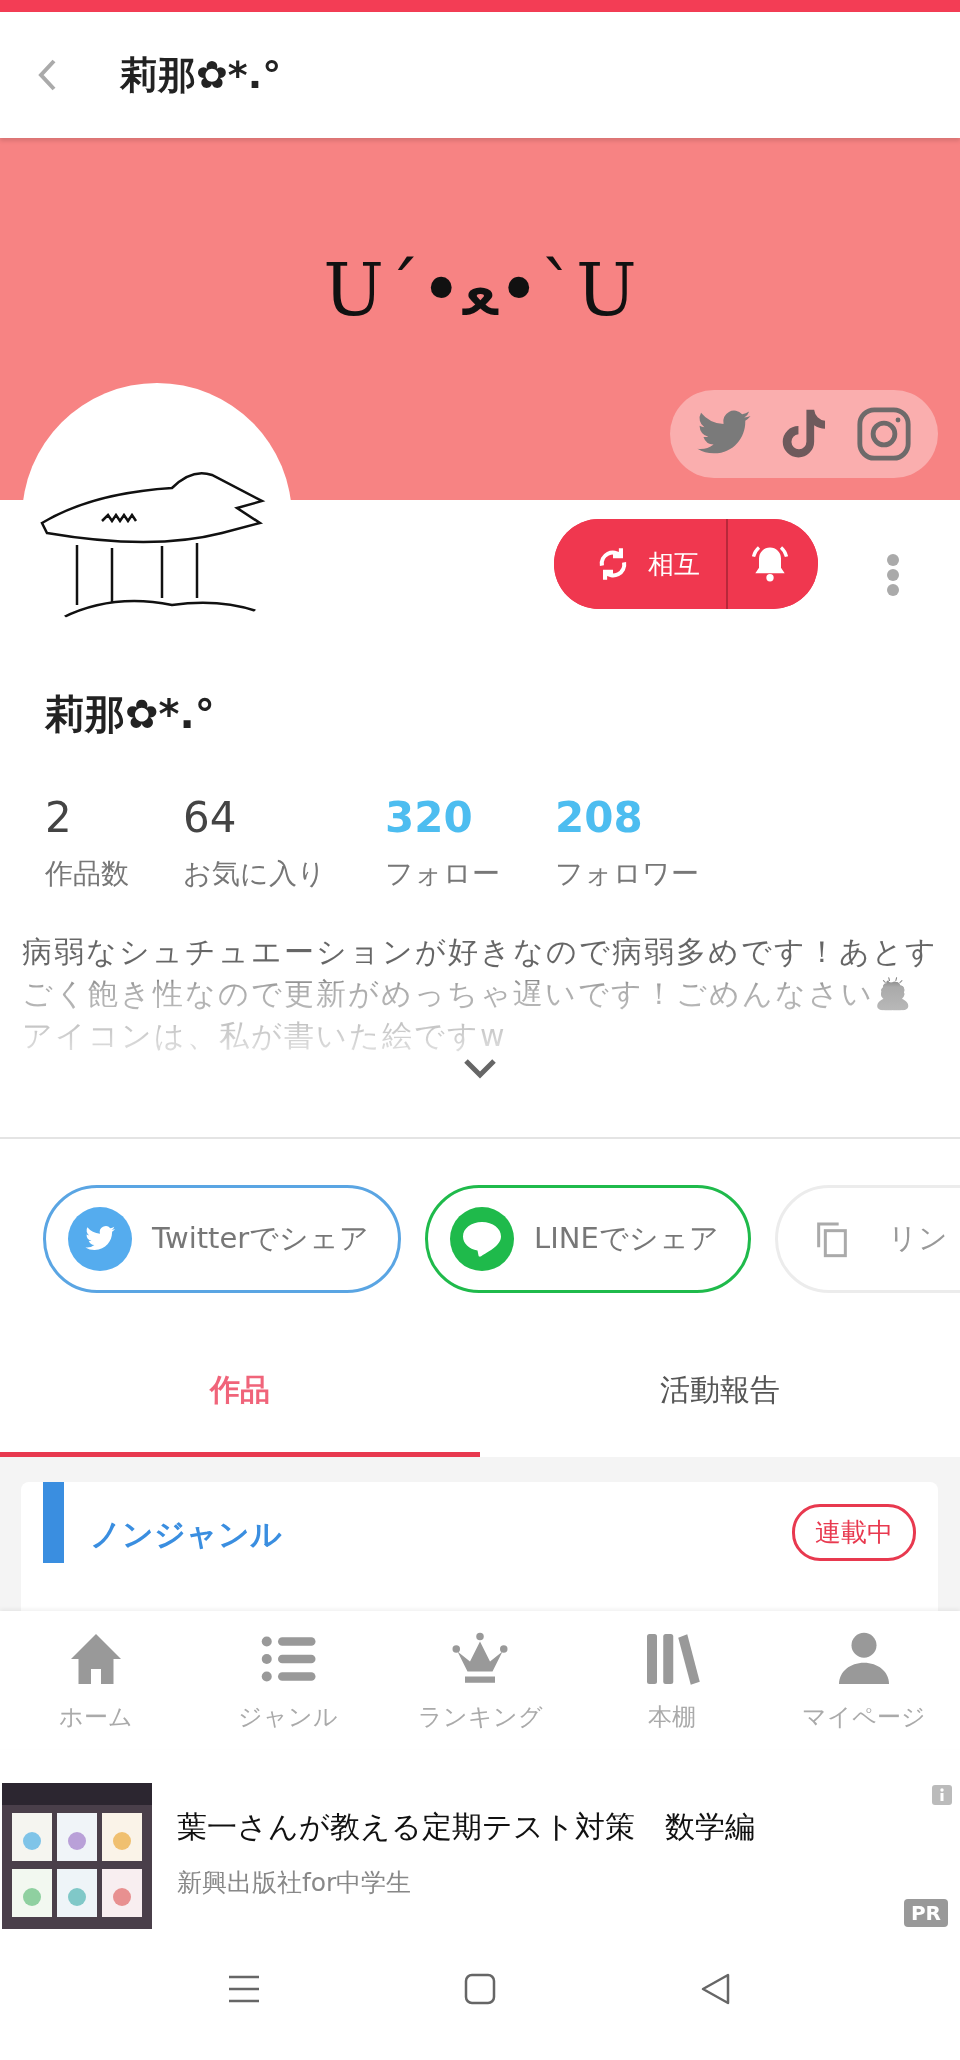 This screenshot has width=960, height=2060. Describe the element at coordinates (627, 874) in the screenshot. I see `stat-label: フォロワー` at that location.